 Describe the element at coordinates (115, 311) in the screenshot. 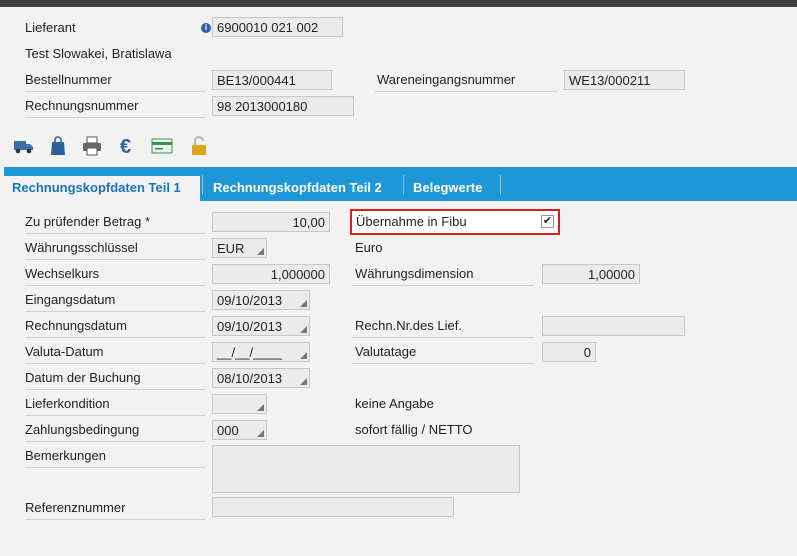

I see `eingang-underline` at that location.